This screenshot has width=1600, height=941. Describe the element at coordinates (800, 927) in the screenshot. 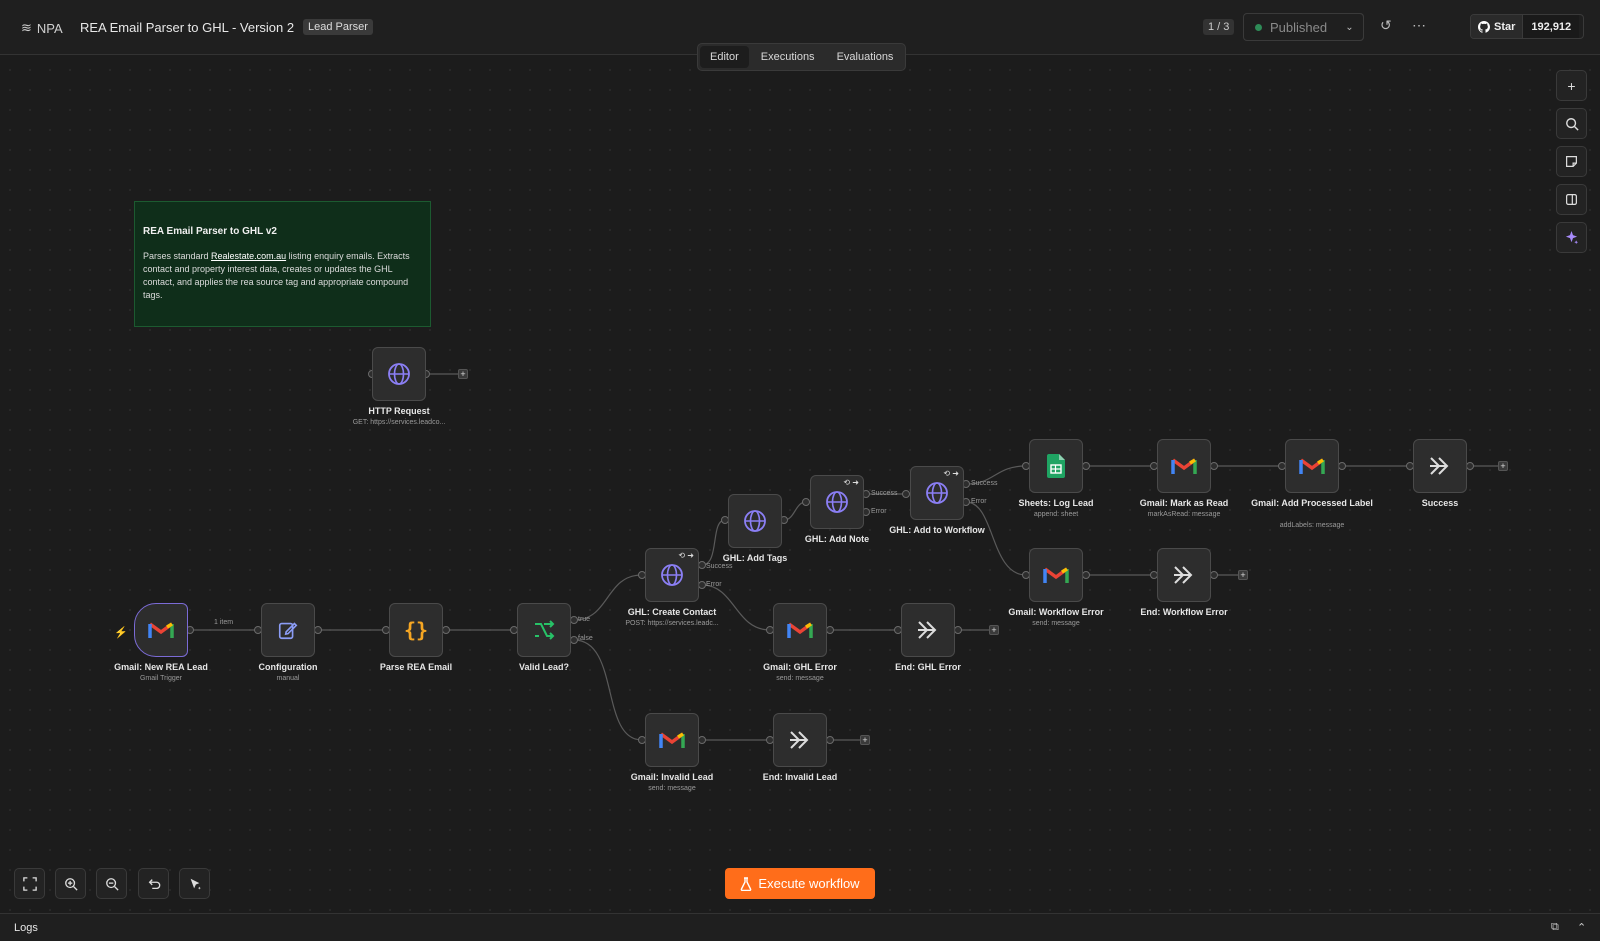

I see `logs-panel: Logs ⧉ ⌃` at that location.